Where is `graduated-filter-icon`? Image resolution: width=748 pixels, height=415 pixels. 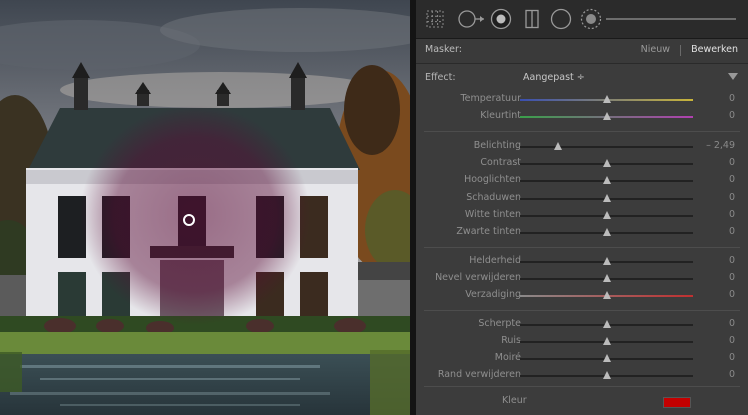 graduated-filter-icon is located at coordinates (532, 19).